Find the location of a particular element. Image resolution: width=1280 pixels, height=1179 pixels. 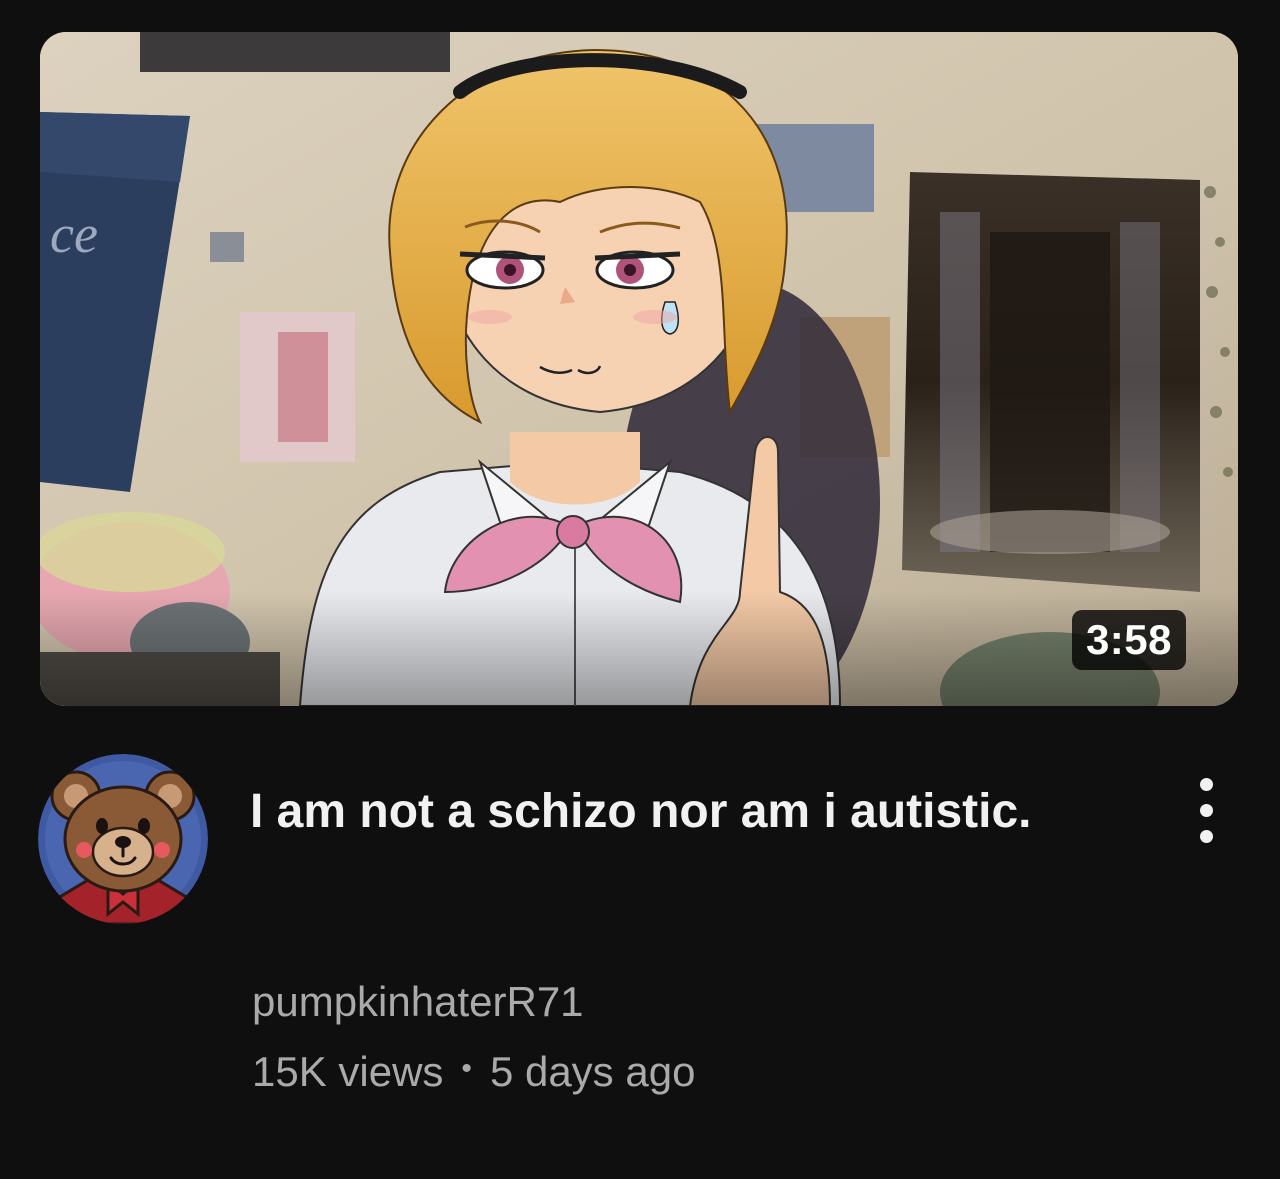

teddy-bear-avatar is located at coordinates (123, 839).